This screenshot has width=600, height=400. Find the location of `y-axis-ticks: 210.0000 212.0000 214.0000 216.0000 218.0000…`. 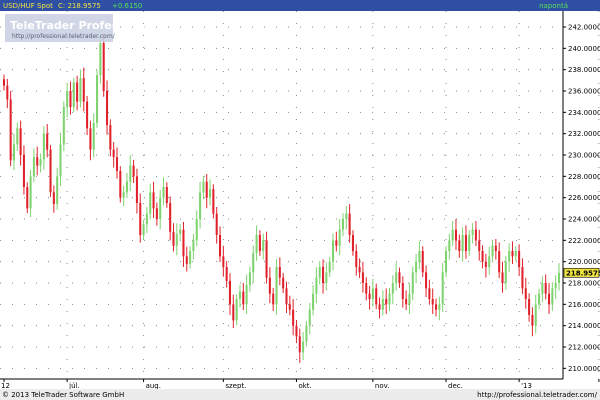

y-axis-ticks: 210.0000 212.0000 214.0000 216.0000 218.0000… is located at coordinates (581, 198).